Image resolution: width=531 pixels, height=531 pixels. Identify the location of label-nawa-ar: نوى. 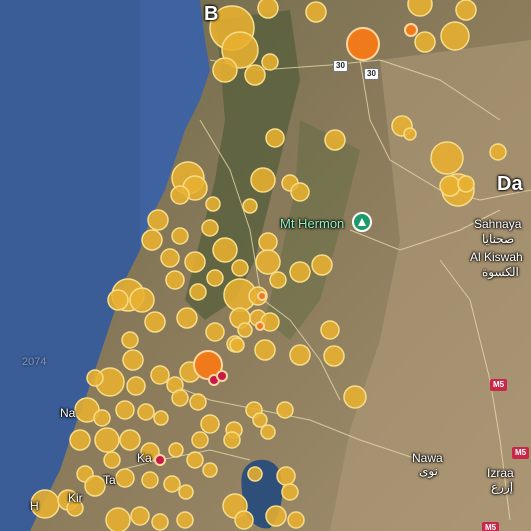
(428, 471).